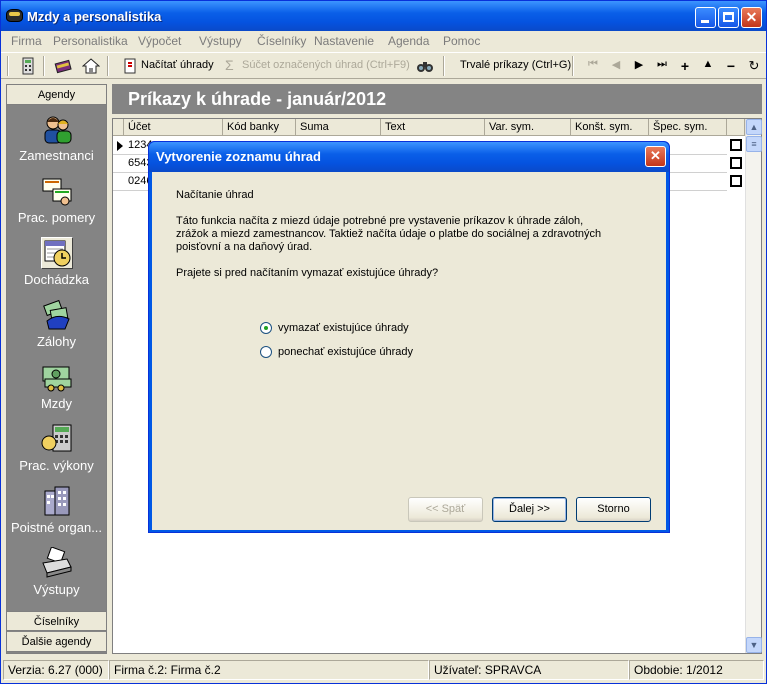 The image size is (767, 684). Describe the element at coordinates (708, 66) in the screenshot. I see `up-icon: ▲` at that location.